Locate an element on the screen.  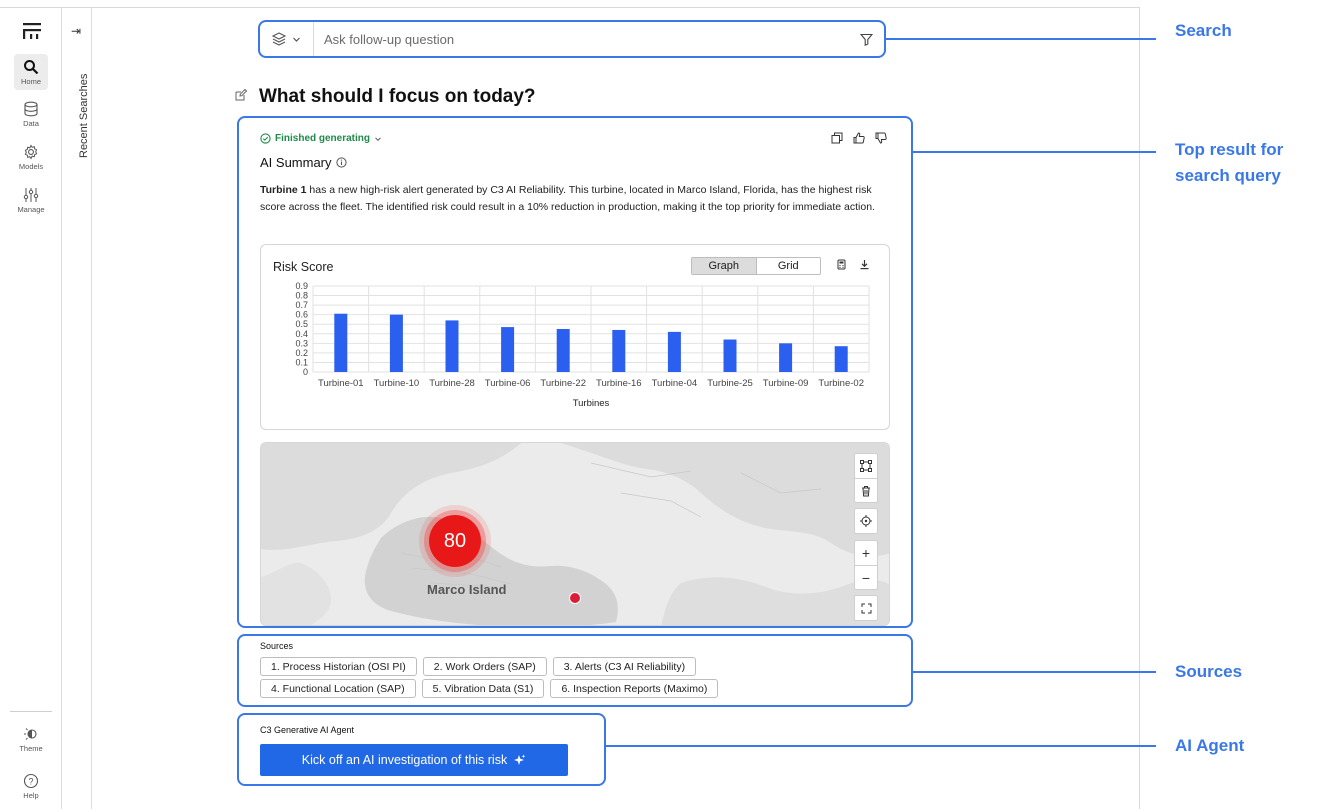
summary-highlight: Turbine 1 is located at coordinates (283, 190).